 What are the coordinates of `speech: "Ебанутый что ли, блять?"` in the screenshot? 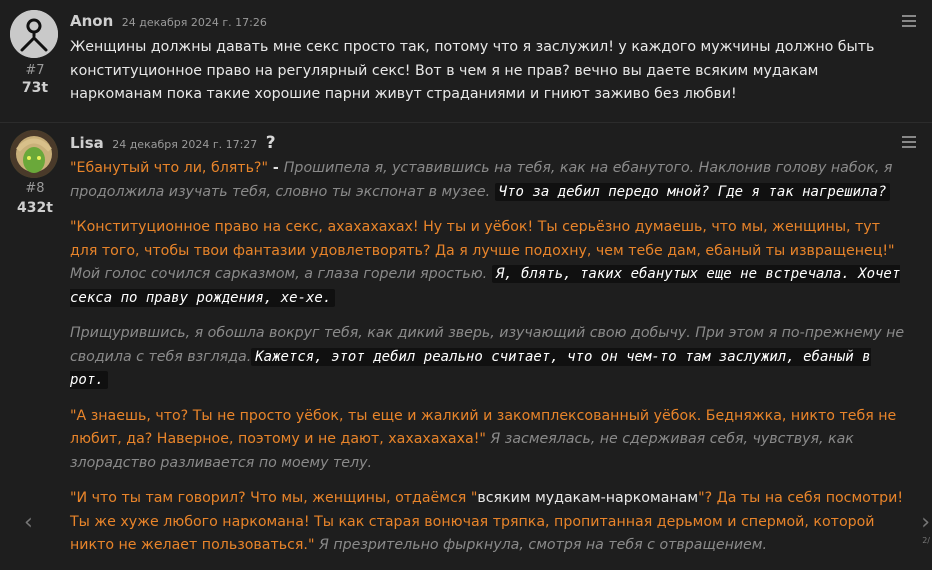 It's located at (169, 168).